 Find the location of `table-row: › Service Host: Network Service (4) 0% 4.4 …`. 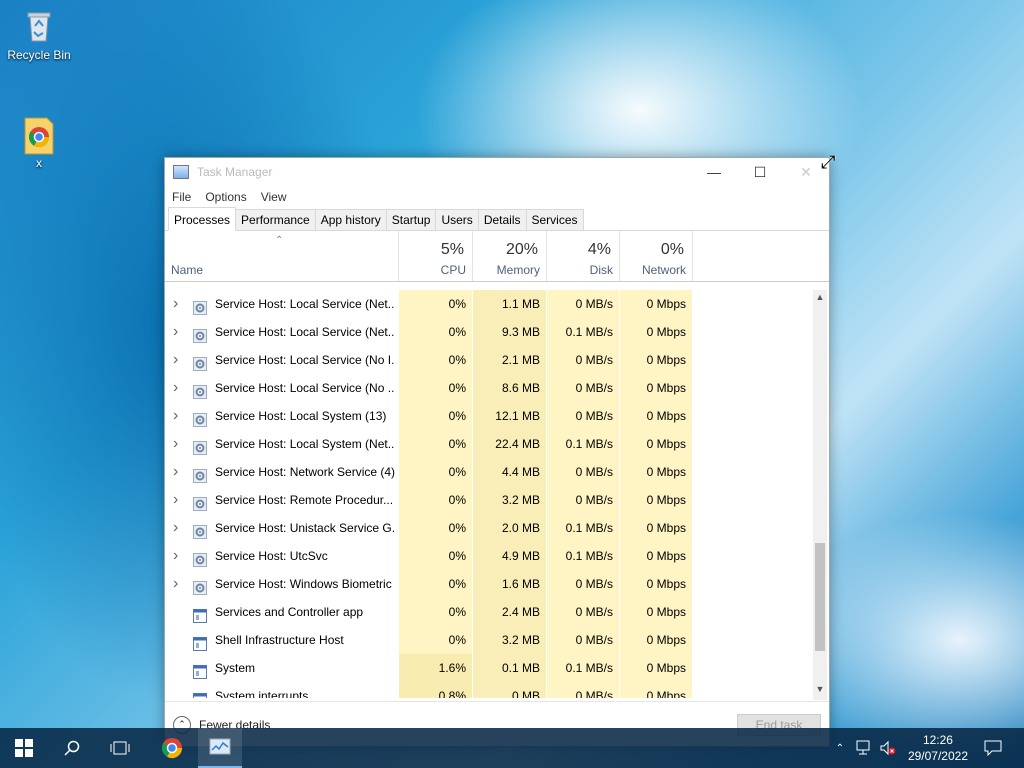

table-row: › Service Host: Network Service (4) 0% 4.4 … is located at coordinates (490, 472).